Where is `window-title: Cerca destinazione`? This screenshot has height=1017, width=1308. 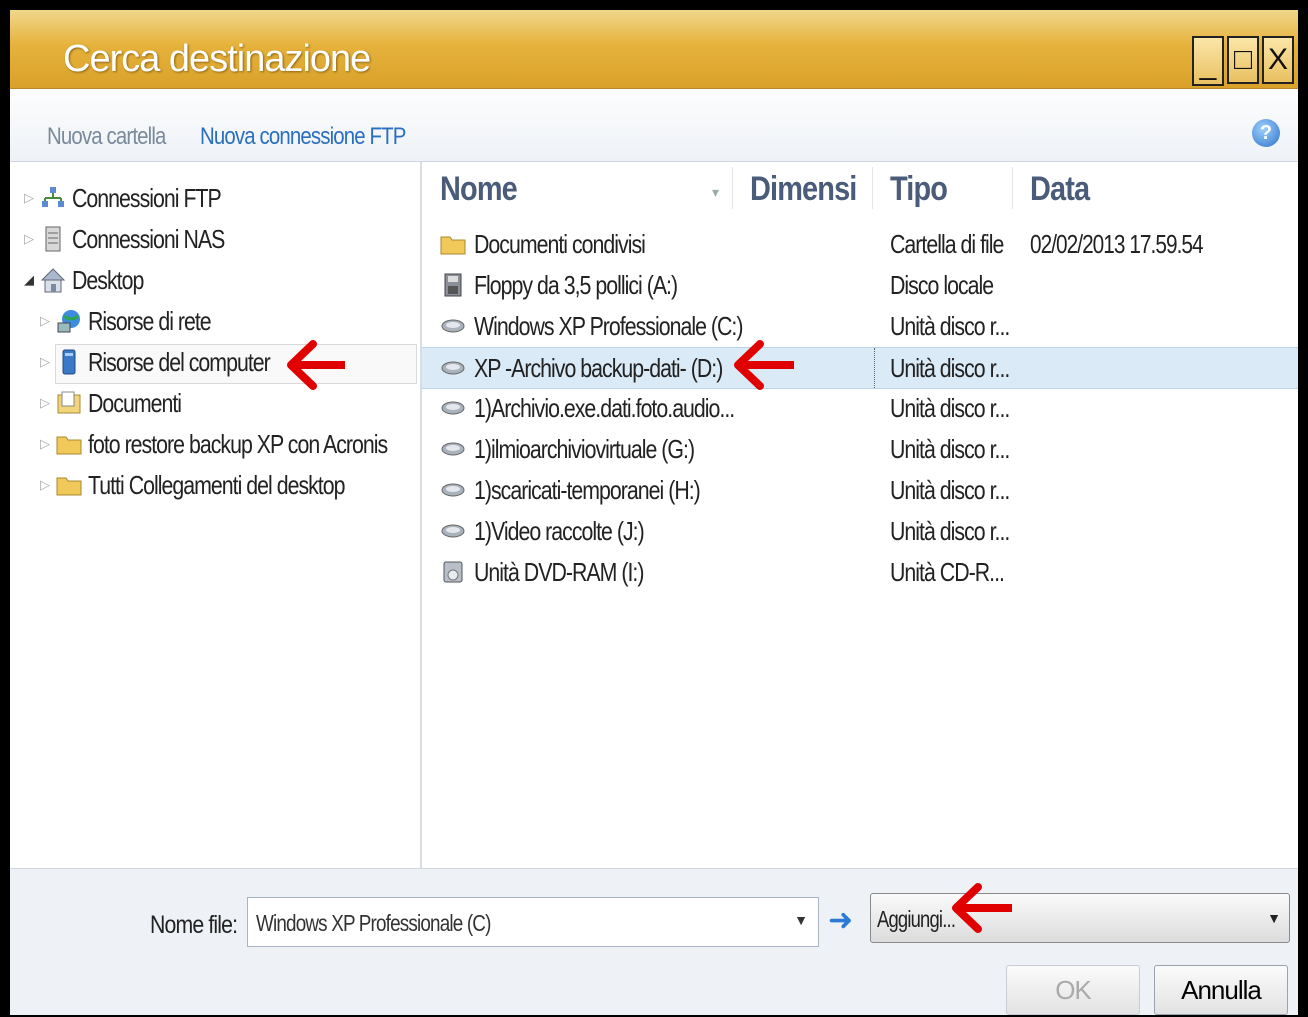
window-title: Cerca destinazione is located at coordinates (217, 59).